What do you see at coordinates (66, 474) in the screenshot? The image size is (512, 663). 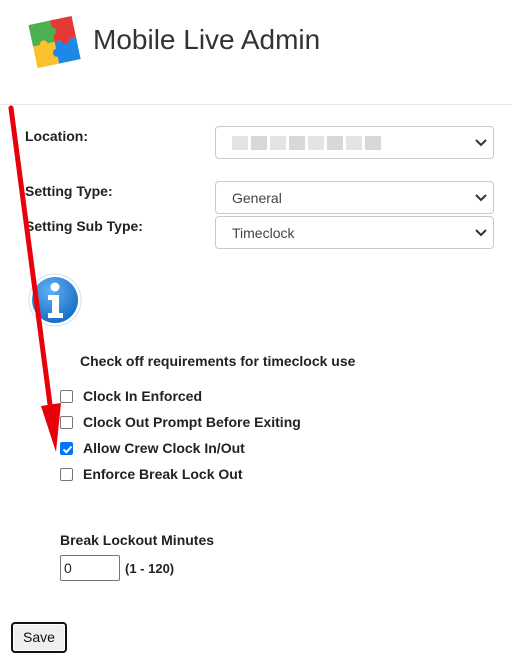 I see `enforce-break-lockout-checkbox` at bounding box center [66, 474].